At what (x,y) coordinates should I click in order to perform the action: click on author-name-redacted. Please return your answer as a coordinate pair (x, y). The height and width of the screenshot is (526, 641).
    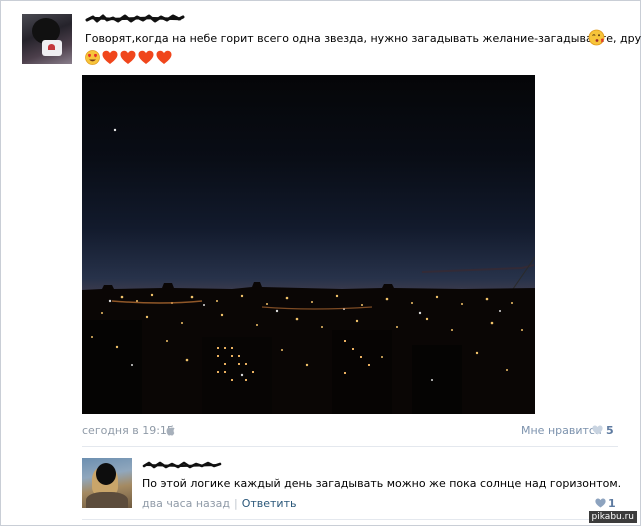
    Looking at the image, I should click on (135, 18).